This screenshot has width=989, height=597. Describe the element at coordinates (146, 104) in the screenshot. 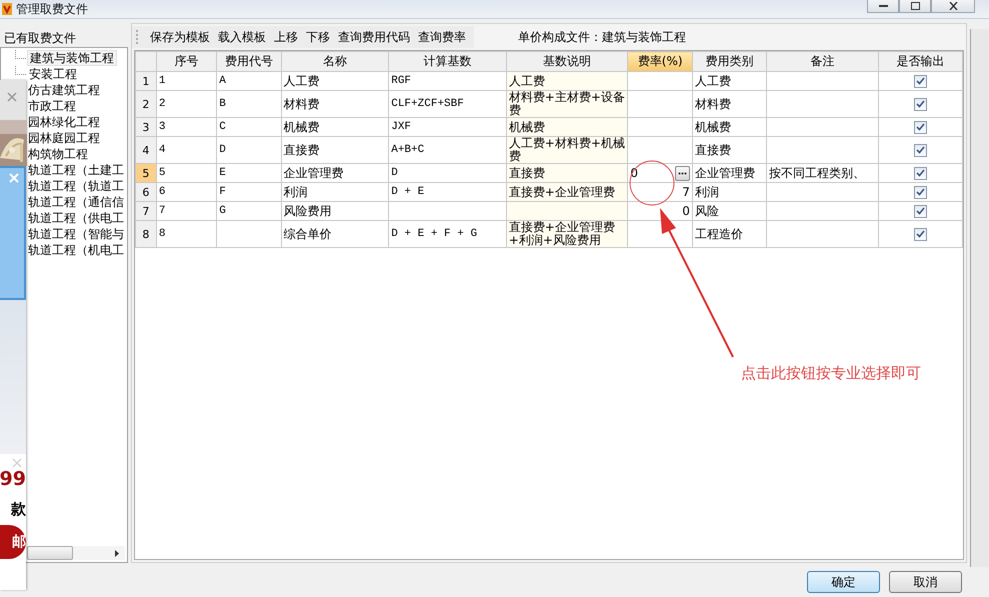

I see `row-header: 2` at that location.